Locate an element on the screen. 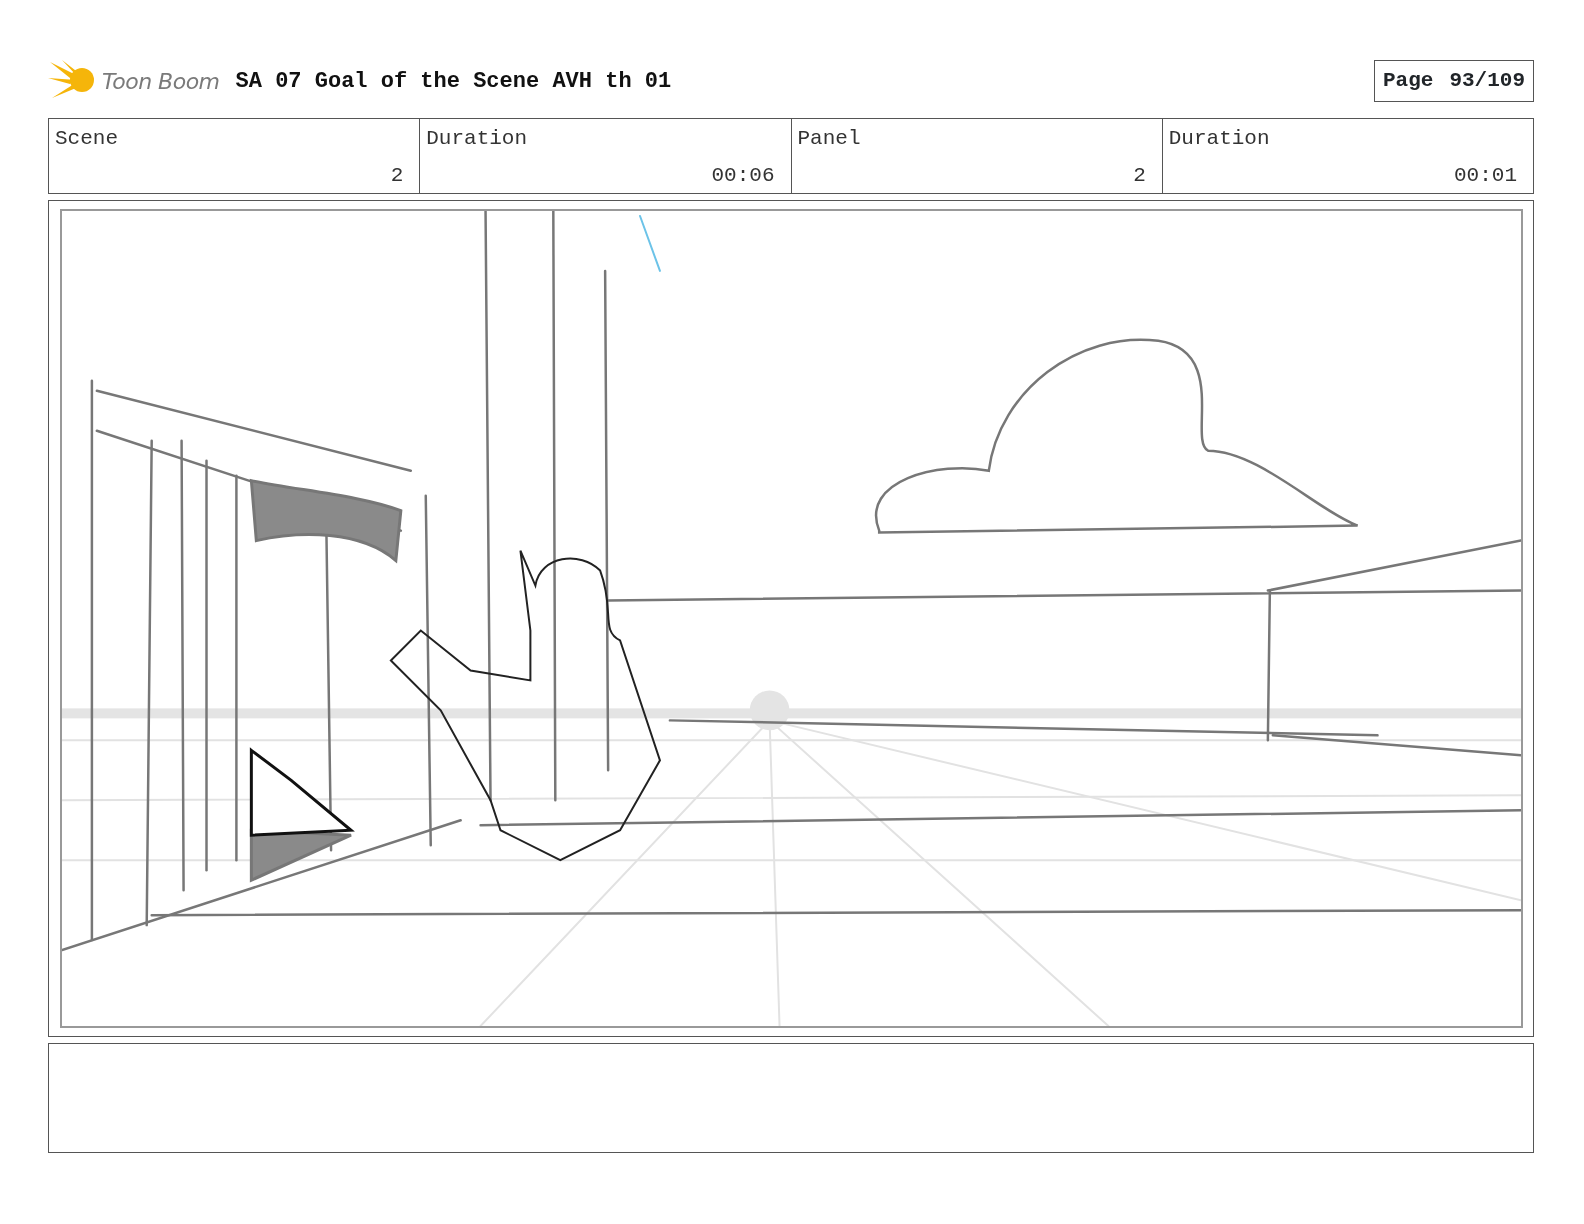  field-label: Panel is located at coordinates (829, 139).